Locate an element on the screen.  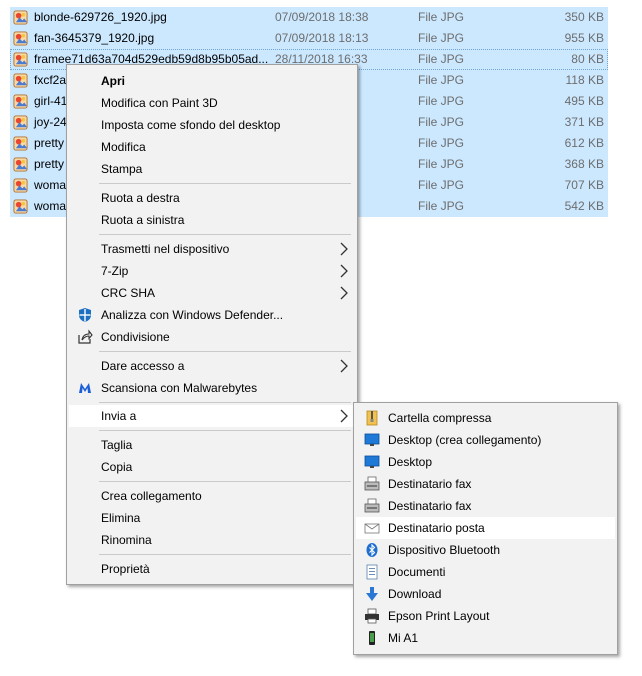
file-name: woma is located at coordinates (50, 206).